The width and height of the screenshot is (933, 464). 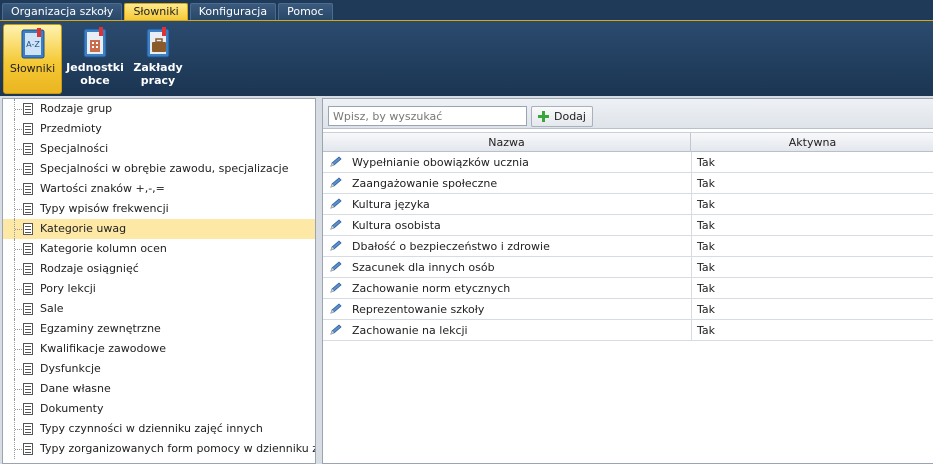 I want to click on tree-item-label: Przedmioty, so click(x=71, y=128).